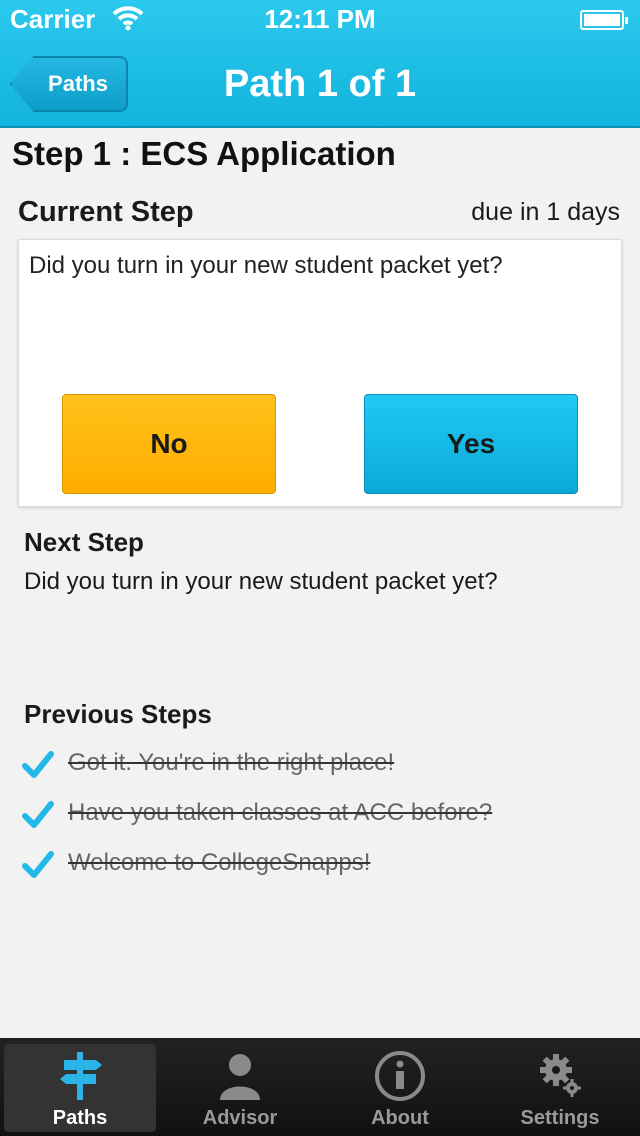  I want to click on previous-step-item: Have you taken classes at ACC before?, so click(302, 815).